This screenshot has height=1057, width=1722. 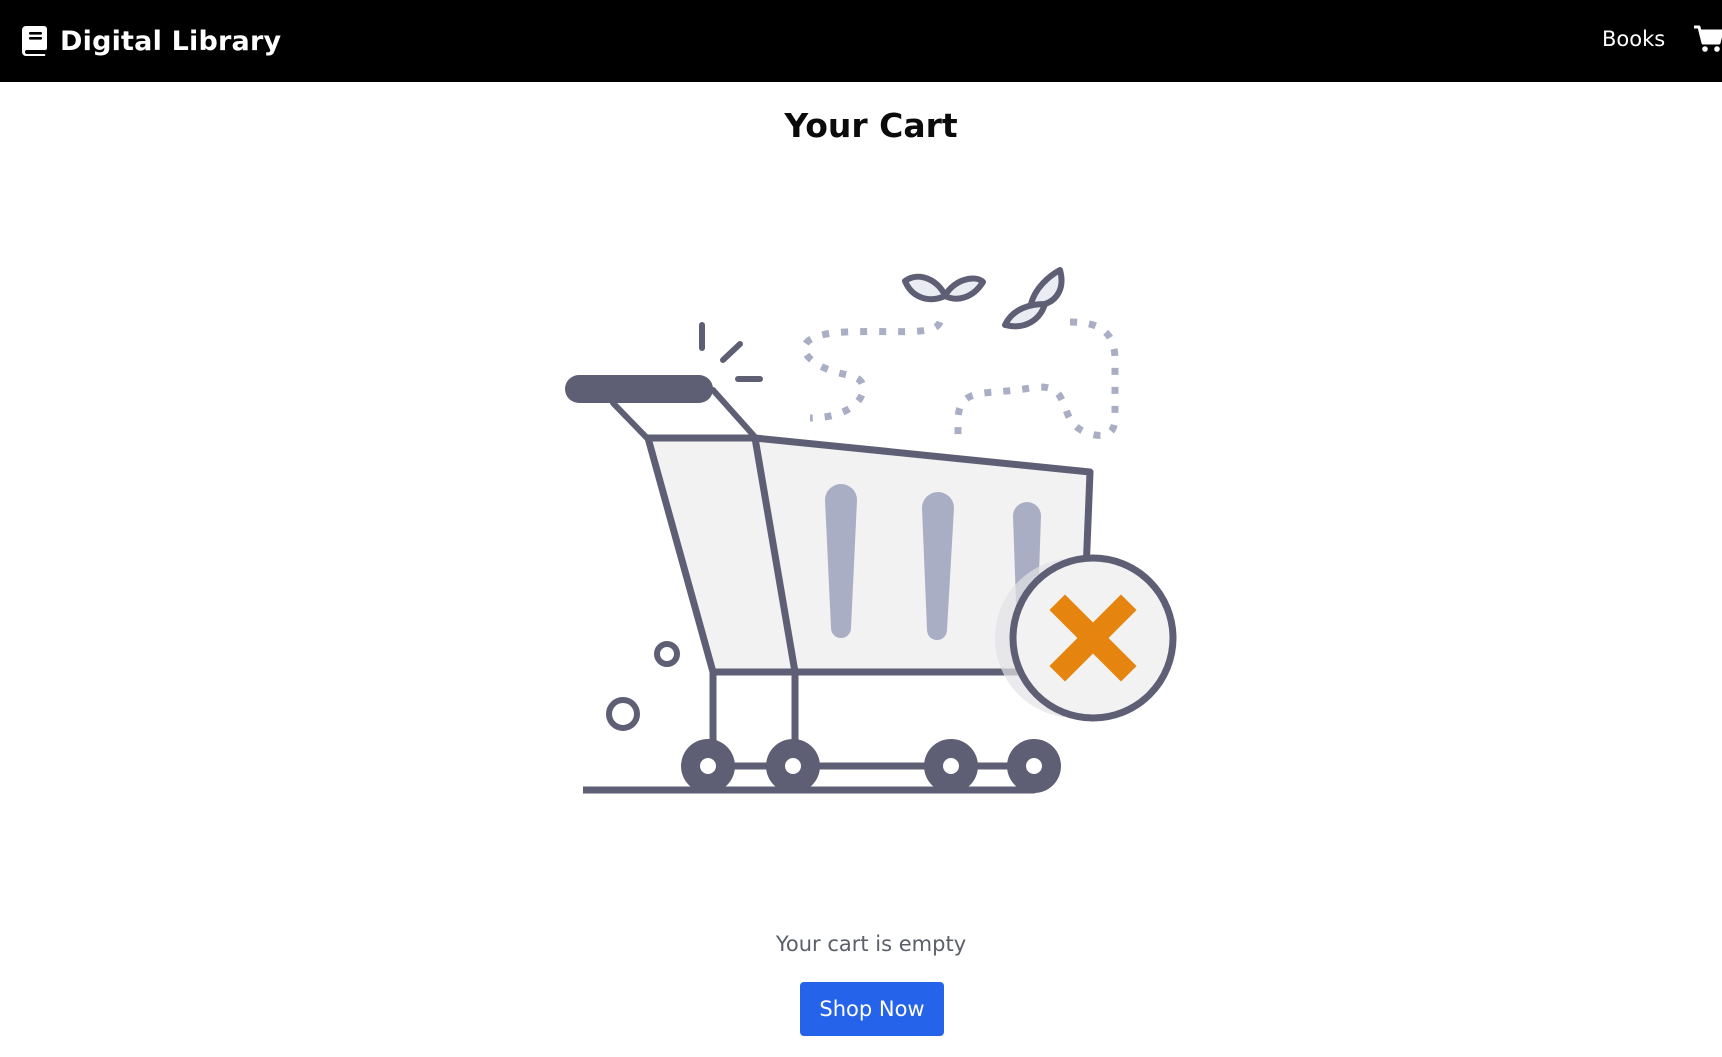 I want to click on leaf-left, so click(x=944, y=288).